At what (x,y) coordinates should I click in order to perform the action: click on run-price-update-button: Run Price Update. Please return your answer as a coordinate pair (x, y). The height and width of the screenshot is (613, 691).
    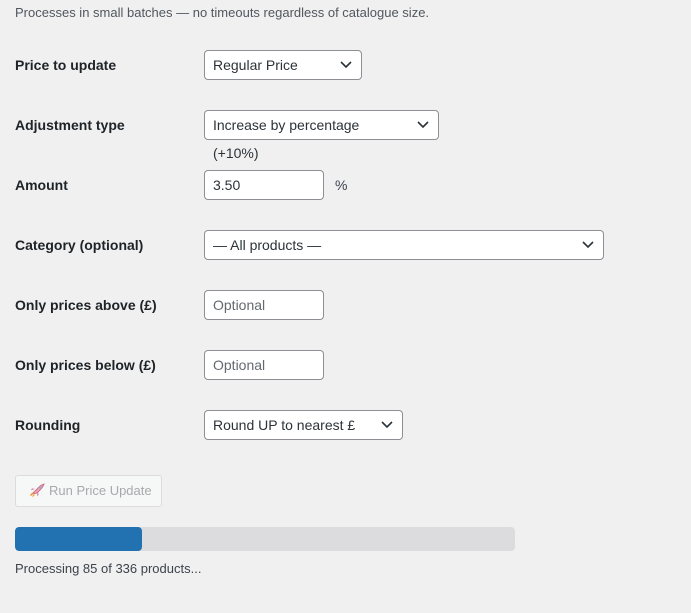
    Looking at the image, I should click on (88, 491).